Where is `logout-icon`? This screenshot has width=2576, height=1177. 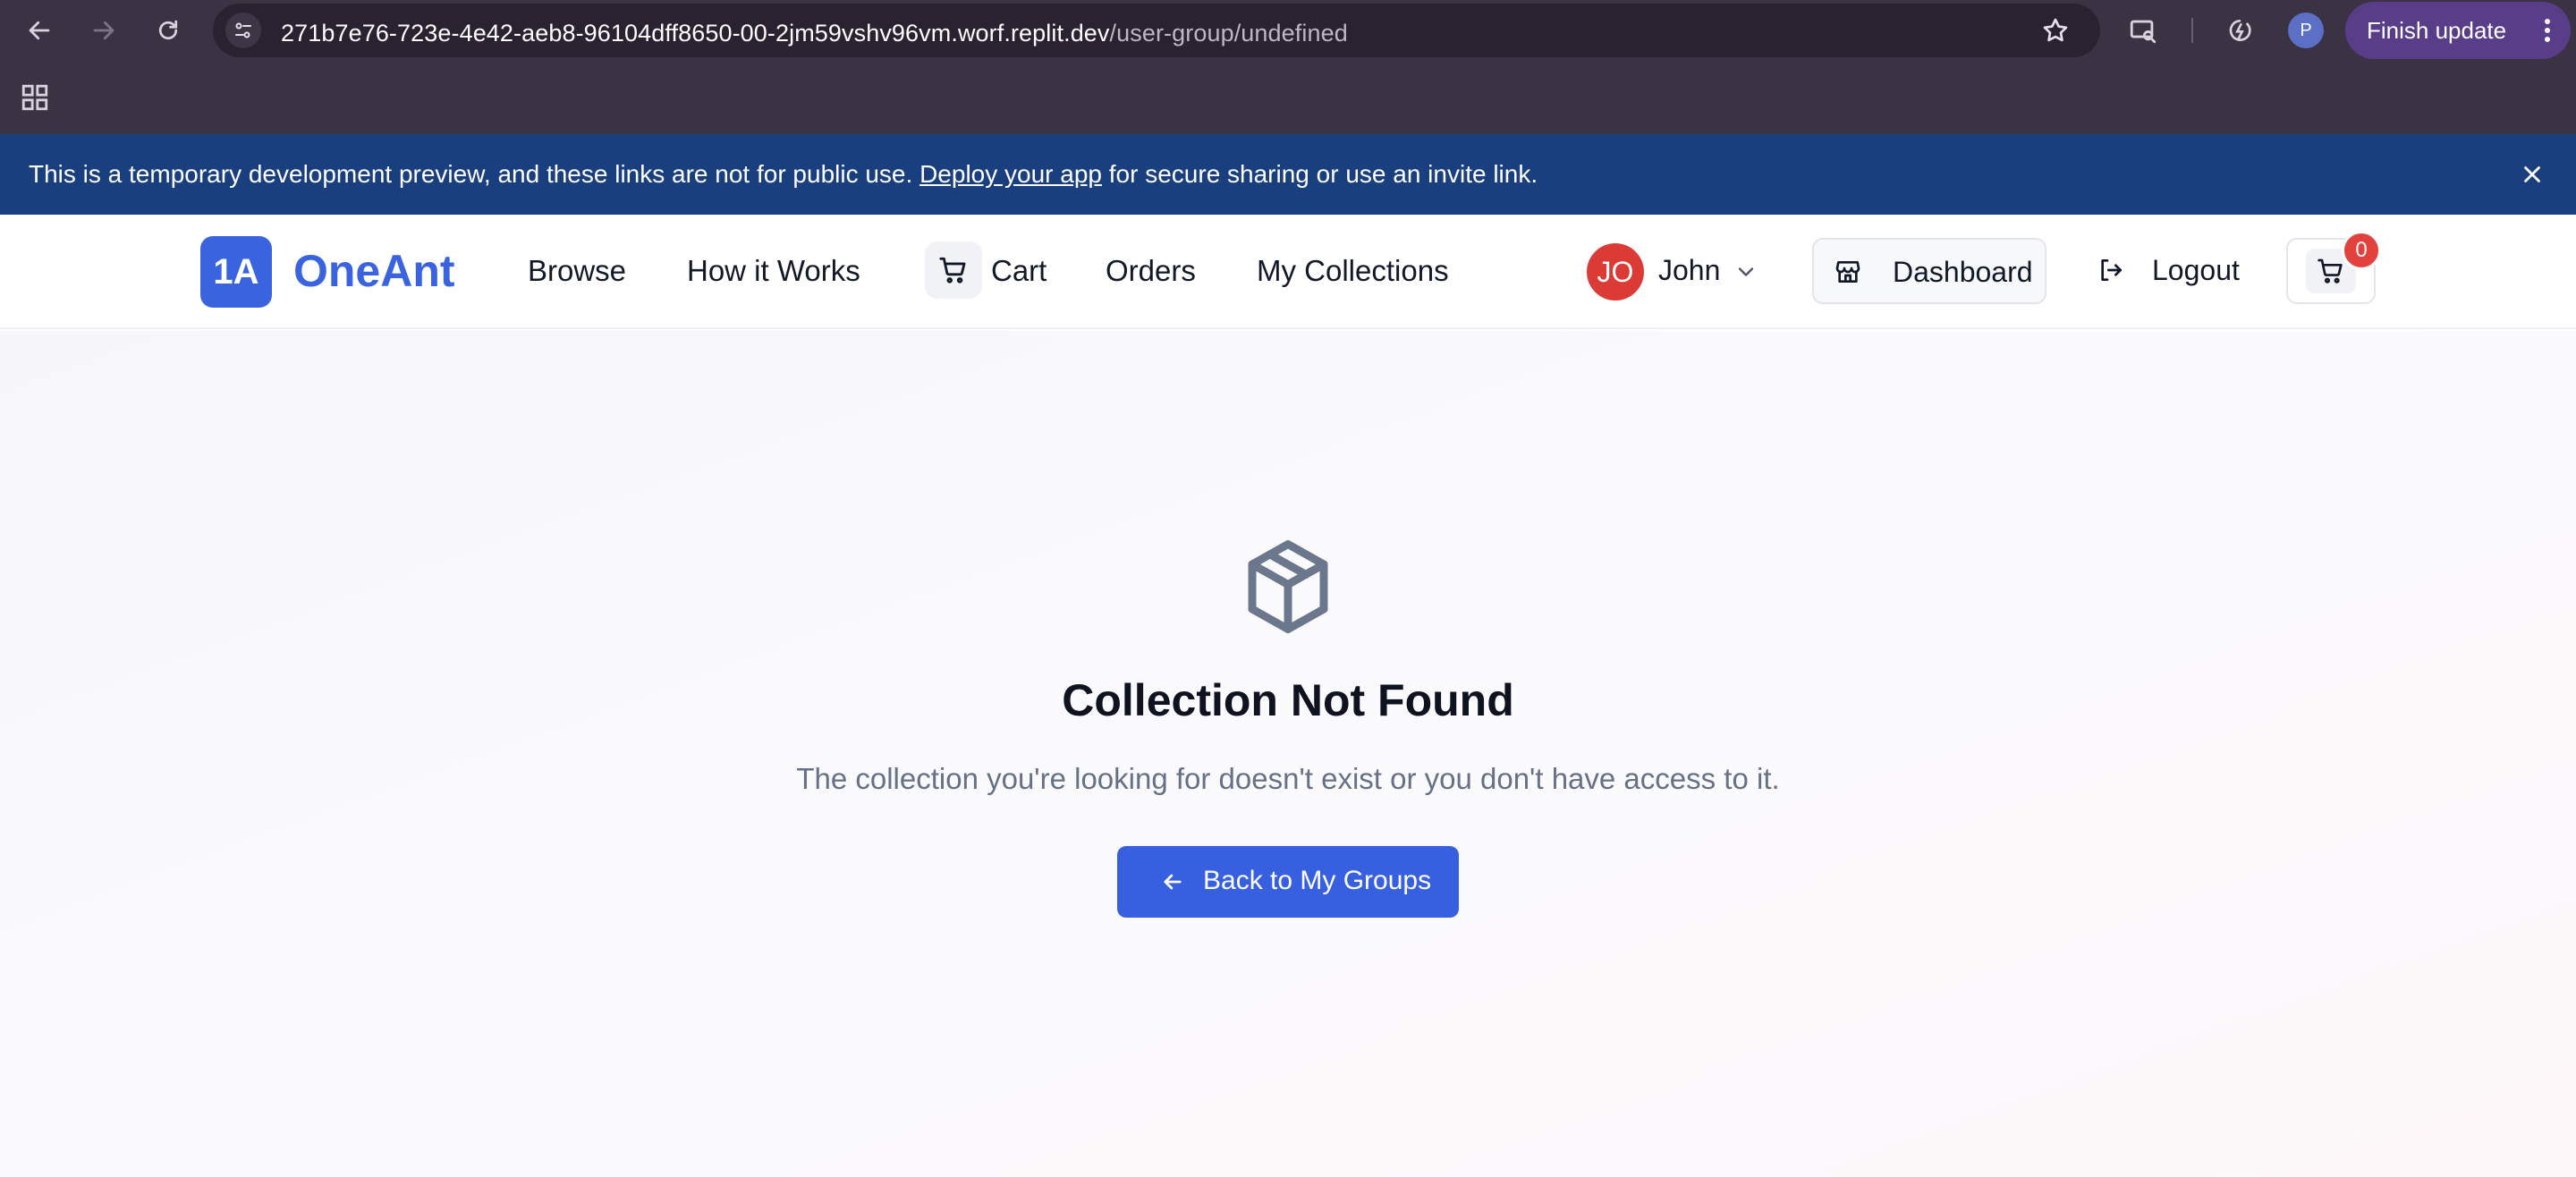
logout-icon is located at coordinates (2111, 270).